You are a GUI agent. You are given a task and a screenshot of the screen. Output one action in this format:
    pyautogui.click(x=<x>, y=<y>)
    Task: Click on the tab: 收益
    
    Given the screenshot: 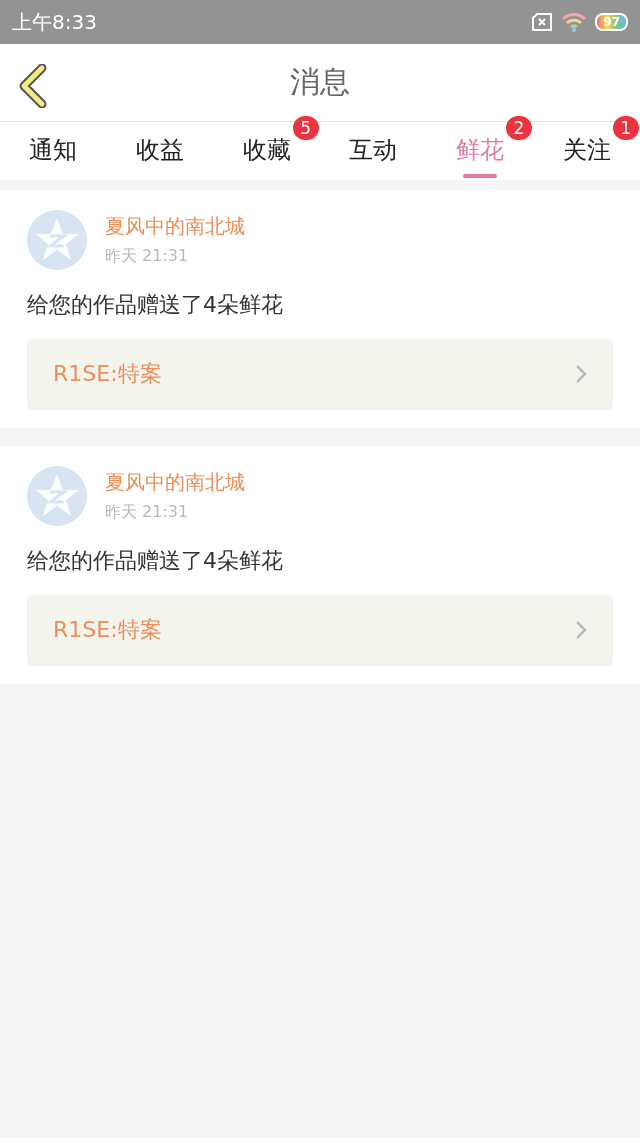 What is the action you would take?
    pyautogui.click(x=160, y=151)
    